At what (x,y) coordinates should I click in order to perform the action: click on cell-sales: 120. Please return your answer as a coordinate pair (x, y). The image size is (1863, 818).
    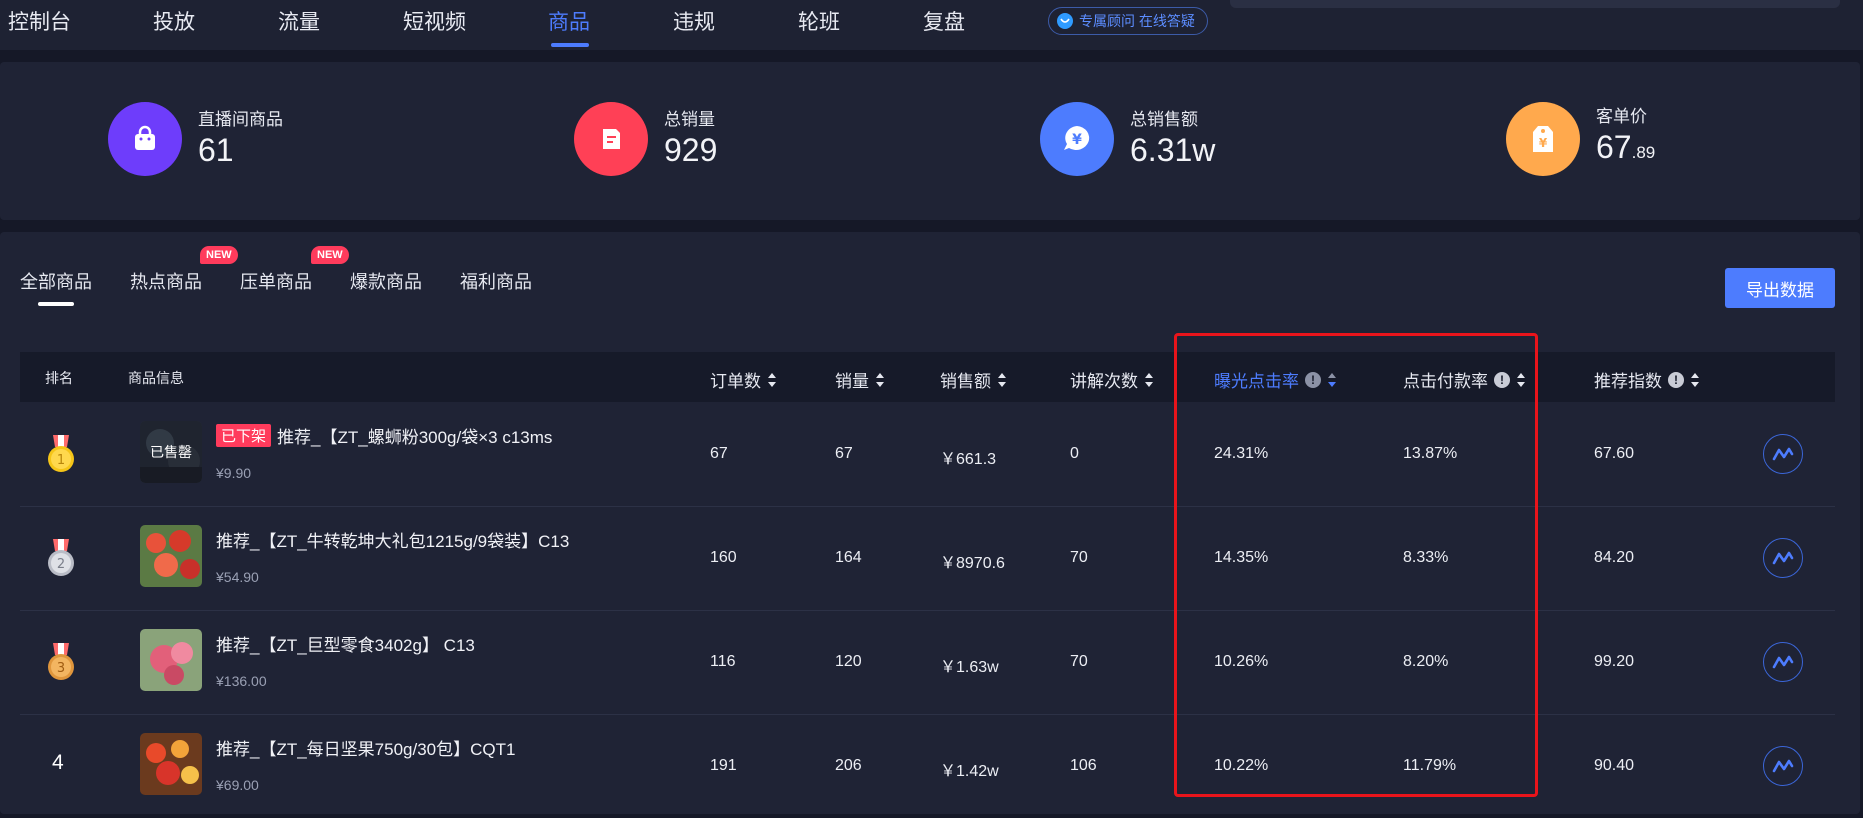
    Looking at the image, I should click on (848, 661).